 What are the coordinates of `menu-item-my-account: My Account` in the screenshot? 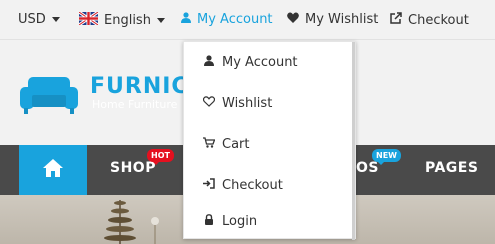 It's located at (250, 62).